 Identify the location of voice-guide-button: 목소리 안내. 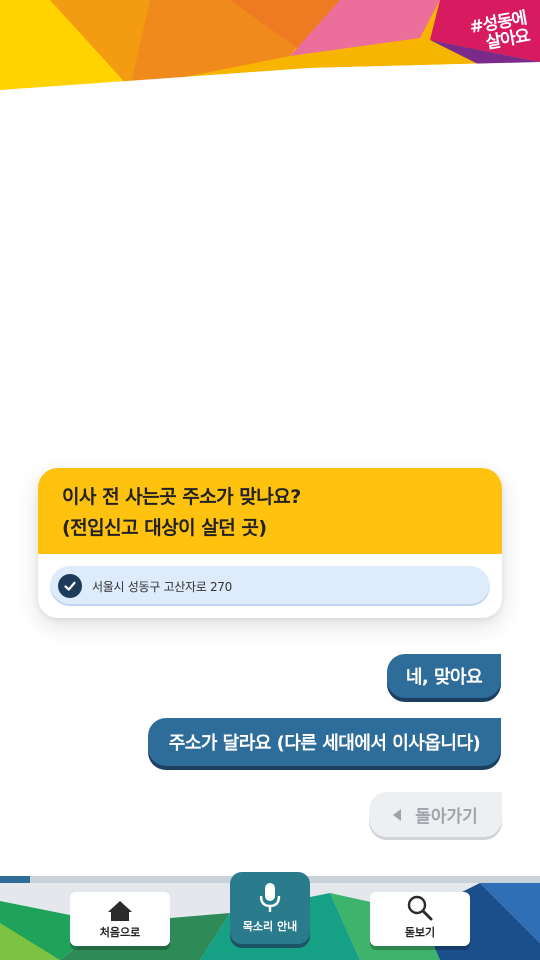
(270, 908).